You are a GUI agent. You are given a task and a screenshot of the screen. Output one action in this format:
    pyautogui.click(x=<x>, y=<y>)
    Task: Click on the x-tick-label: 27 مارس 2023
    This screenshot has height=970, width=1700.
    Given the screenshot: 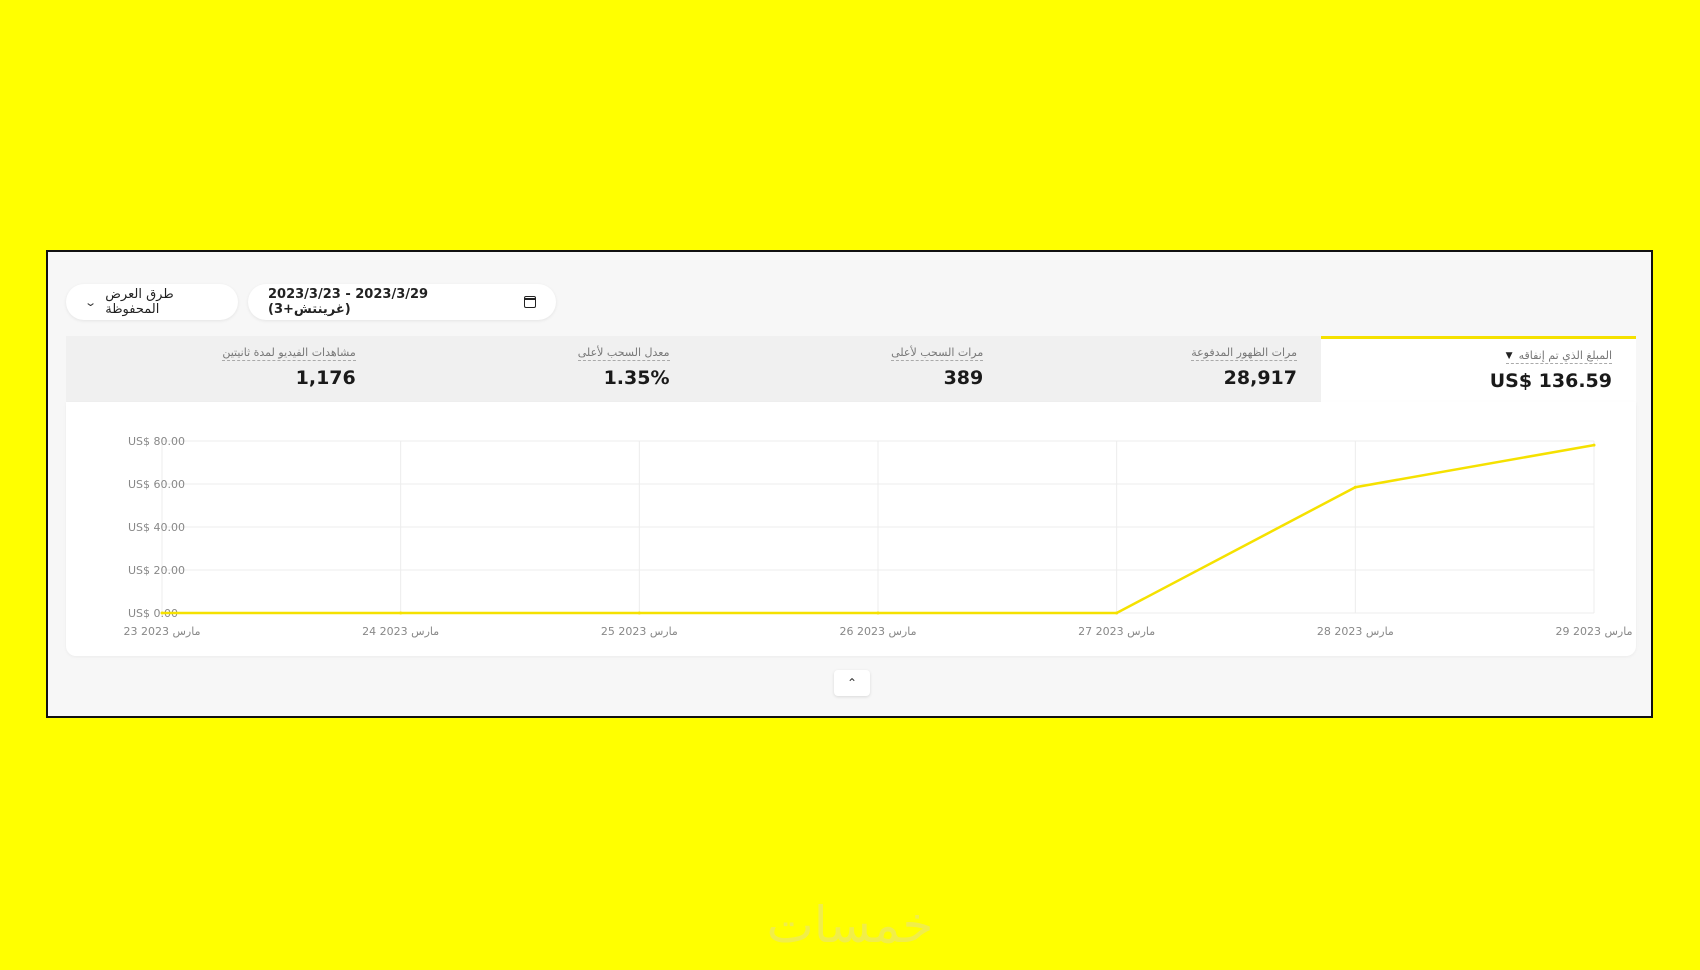 What is the action you would take?
    pyautogui.click(x=1116, y=631)
    